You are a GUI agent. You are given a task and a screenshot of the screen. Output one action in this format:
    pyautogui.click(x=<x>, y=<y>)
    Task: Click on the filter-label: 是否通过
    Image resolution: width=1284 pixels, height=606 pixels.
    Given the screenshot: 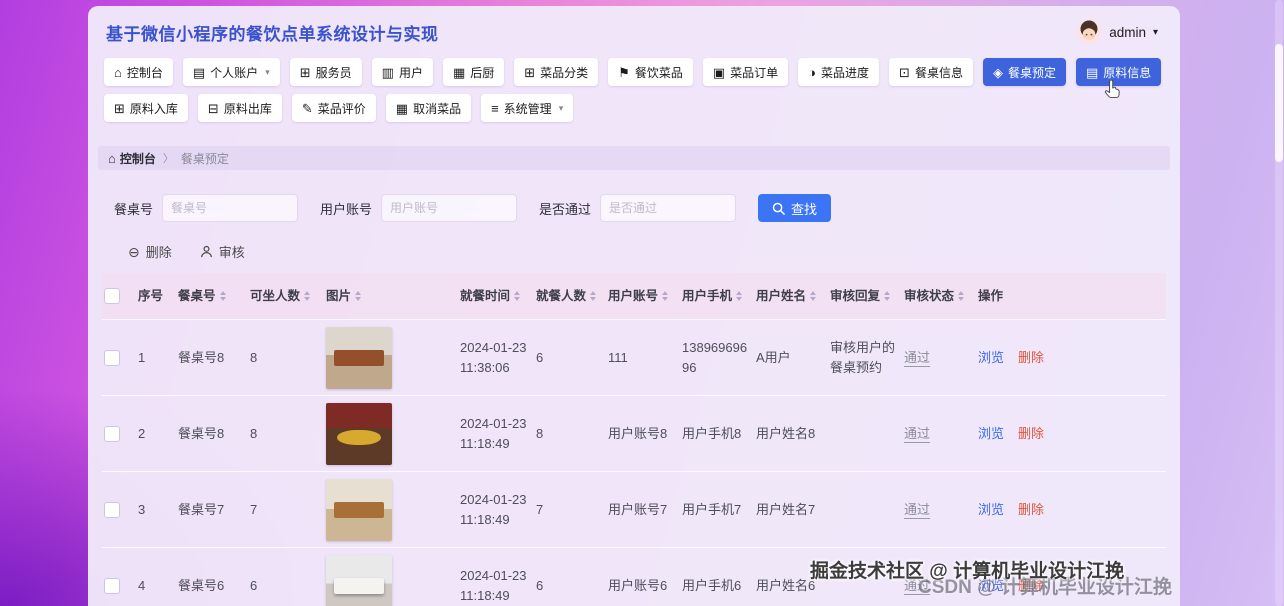 What is the action you would take?
    pyautogui.click(x=565, y=209)
    